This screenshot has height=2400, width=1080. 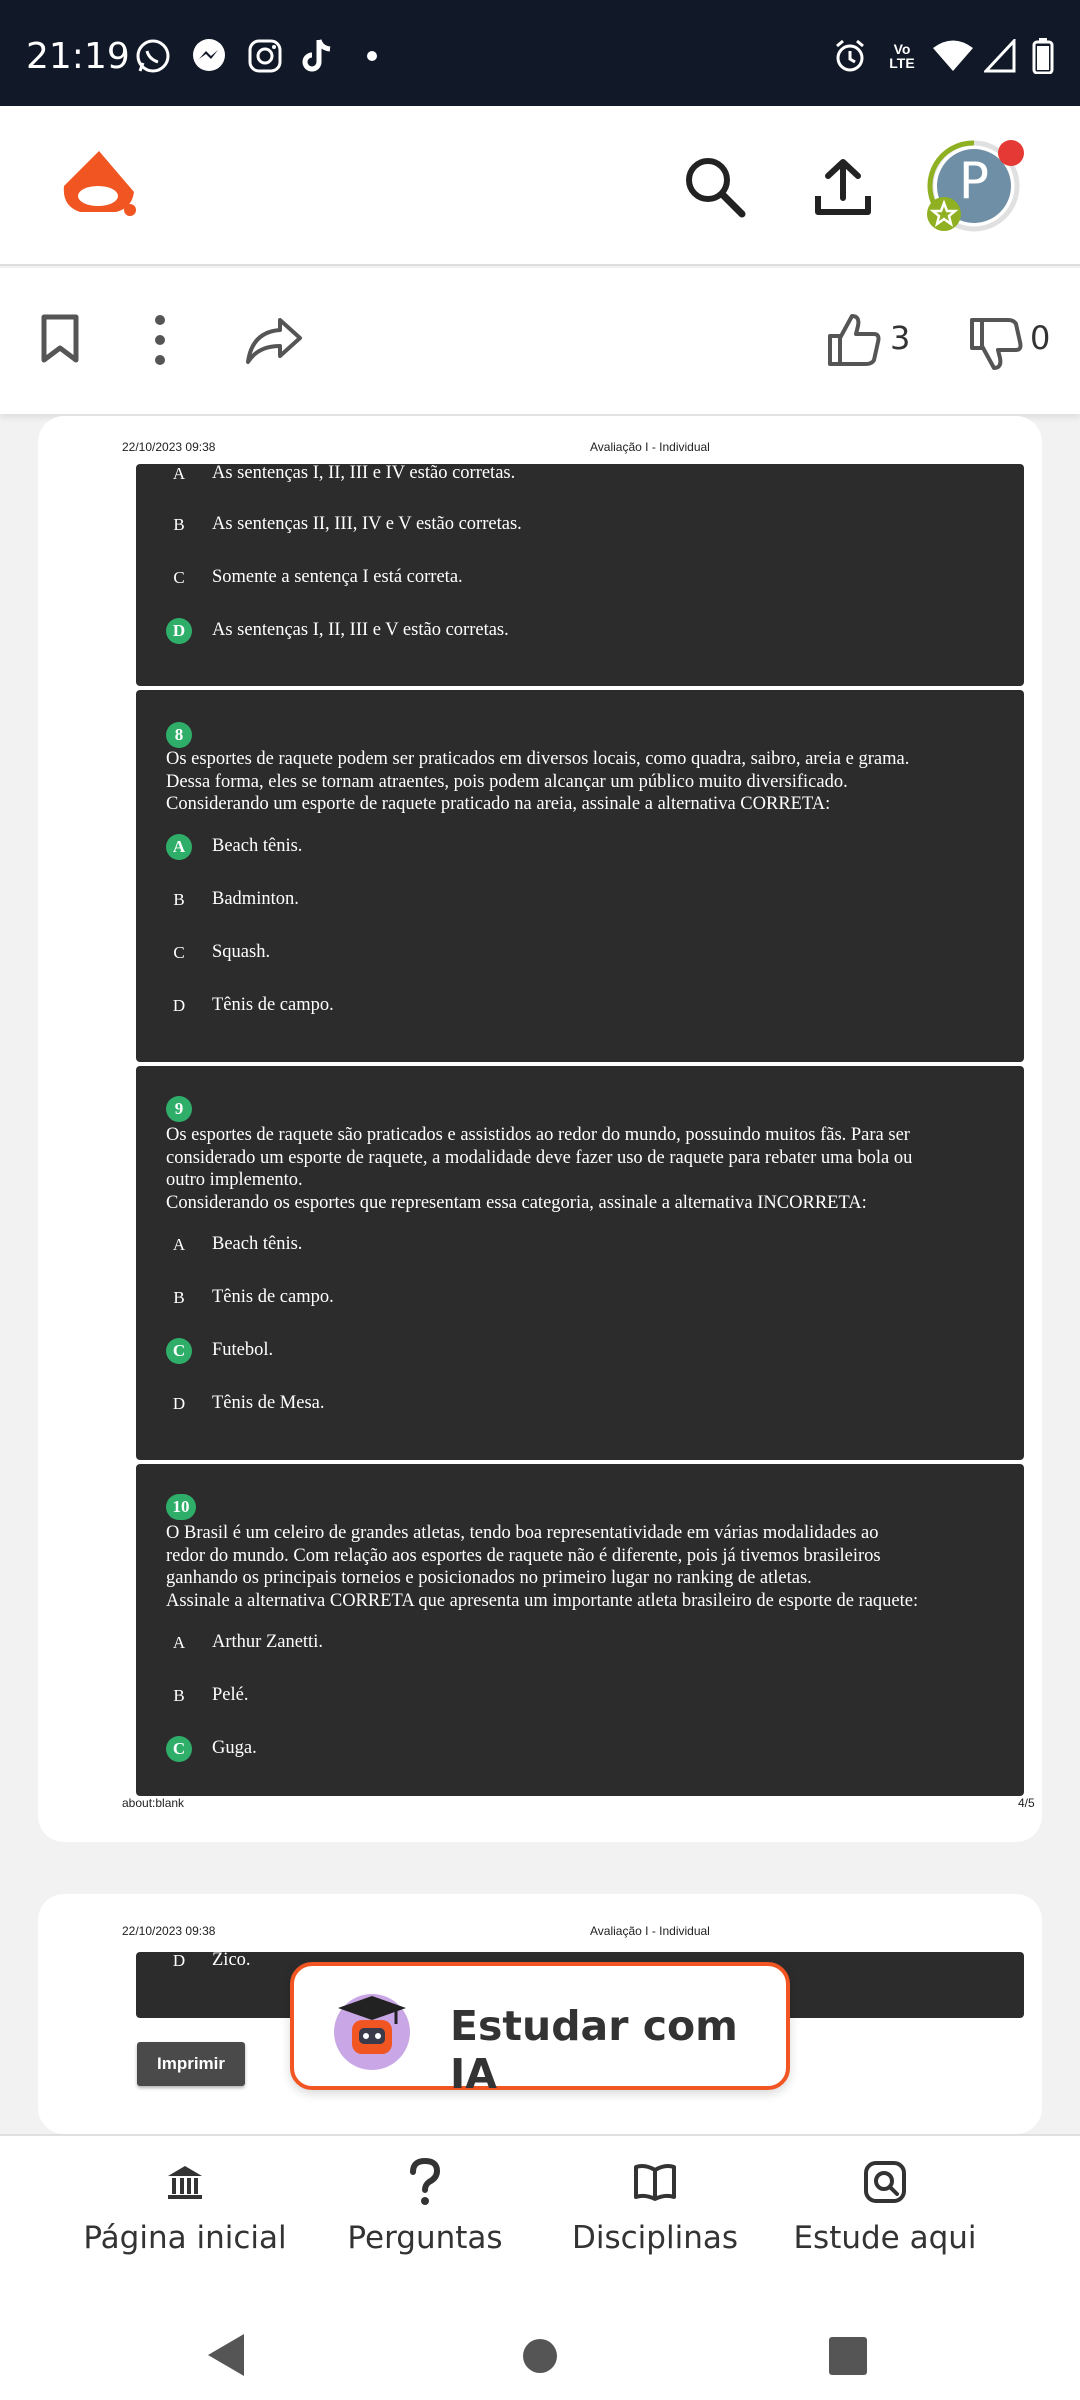 I want to click on app-bar: P, so click(x=540, y=186).